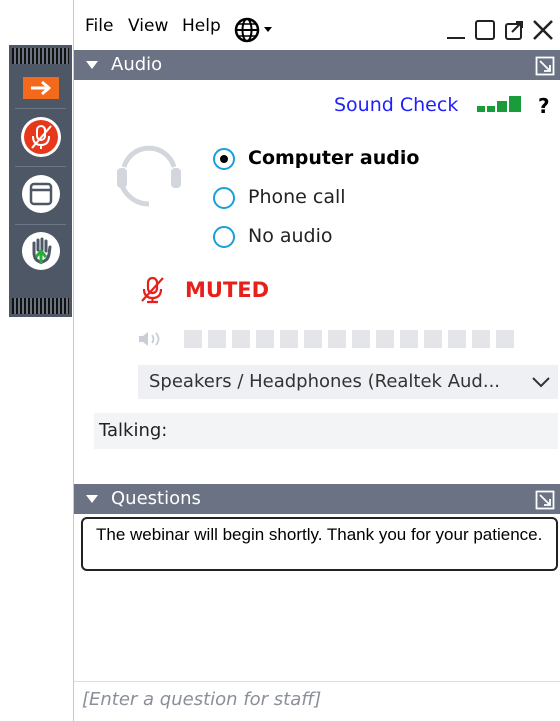 The height and width of the screenshot is (721, 560). Describe the element at coordinates (224, 198) in the screenshot. I see `radio-phone-call` at that location.